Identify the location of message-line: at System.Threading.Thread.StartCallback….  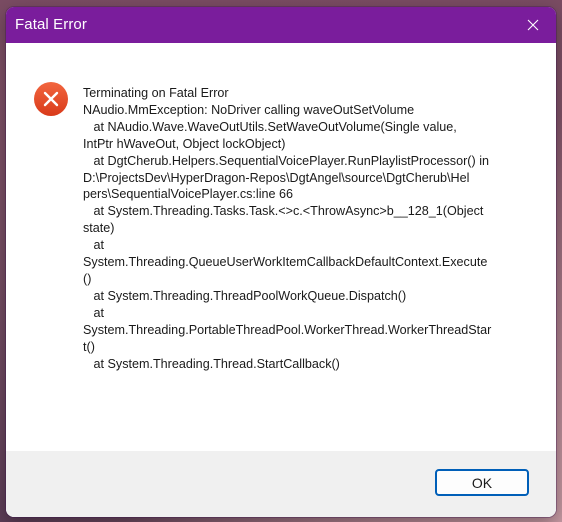
(211, 363).